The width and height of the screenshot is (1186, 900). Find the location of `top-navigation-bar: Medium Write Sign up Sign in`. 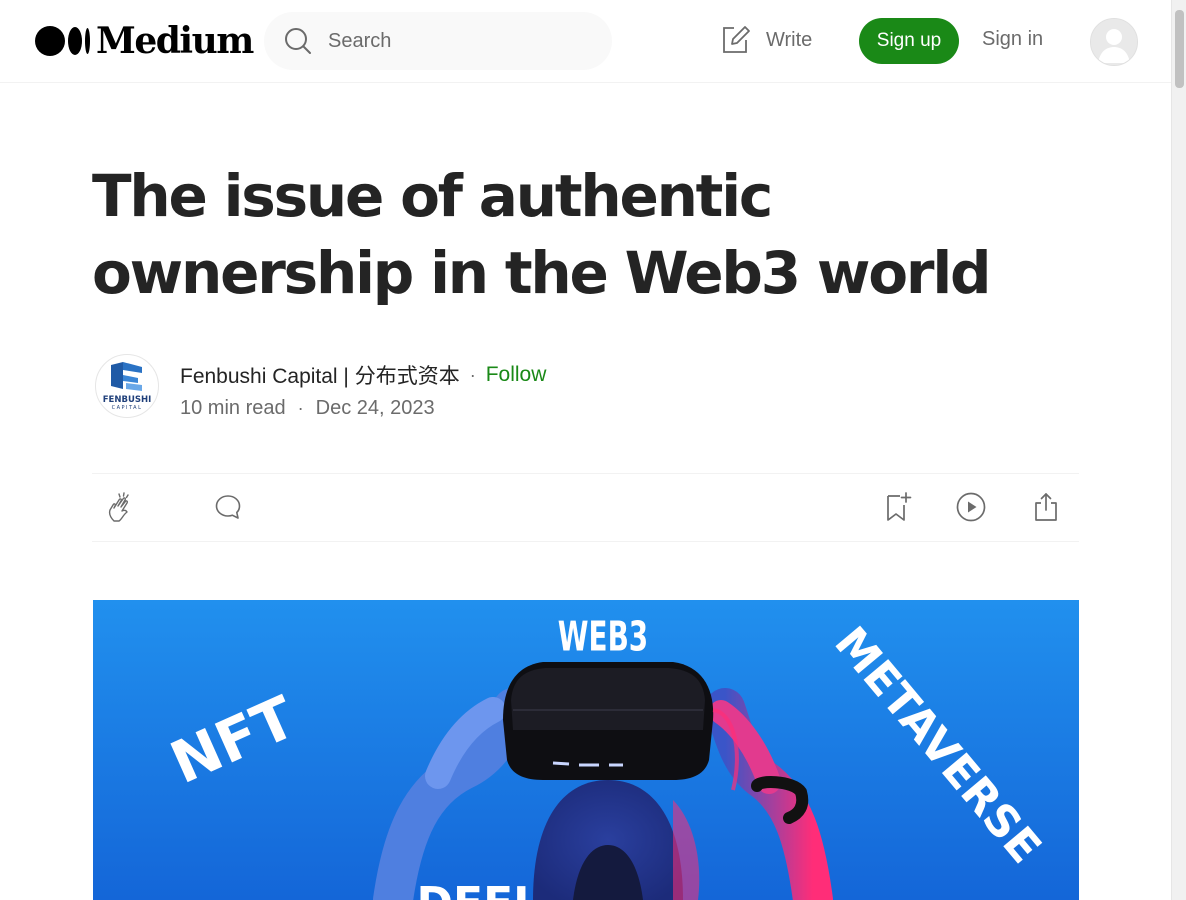

top-navigation-bar: Medium Write Sign up Sign in is located at coordinates (585, 41).